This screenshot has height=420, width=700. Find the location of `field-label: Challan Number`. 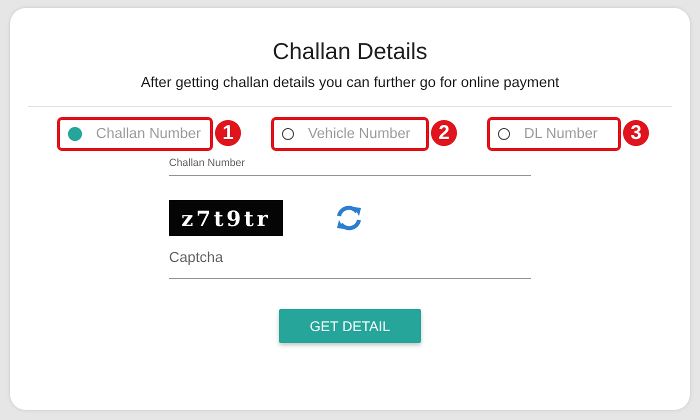

field-label: Challan Number is located at coordinates (207, 163).